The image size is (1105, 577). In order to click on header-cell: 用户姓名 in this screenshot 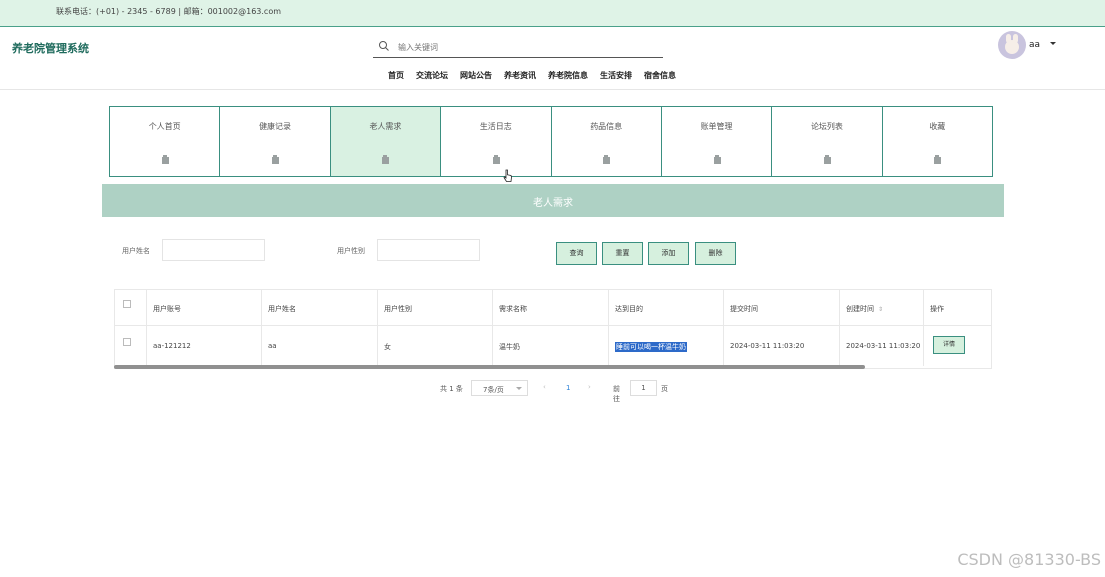, I will do `click(320, 307)`.